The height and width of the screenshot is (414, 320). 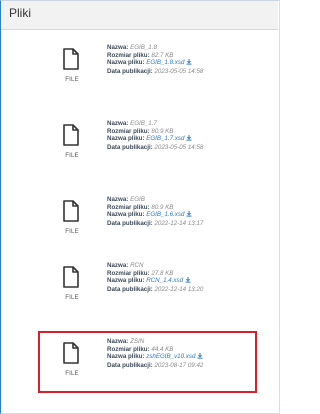 What do you see at coordinates (164, 280) in the screenshot?
I see `file-download-link: RCN_1.4.xsd` at bounding box center [164, 280].